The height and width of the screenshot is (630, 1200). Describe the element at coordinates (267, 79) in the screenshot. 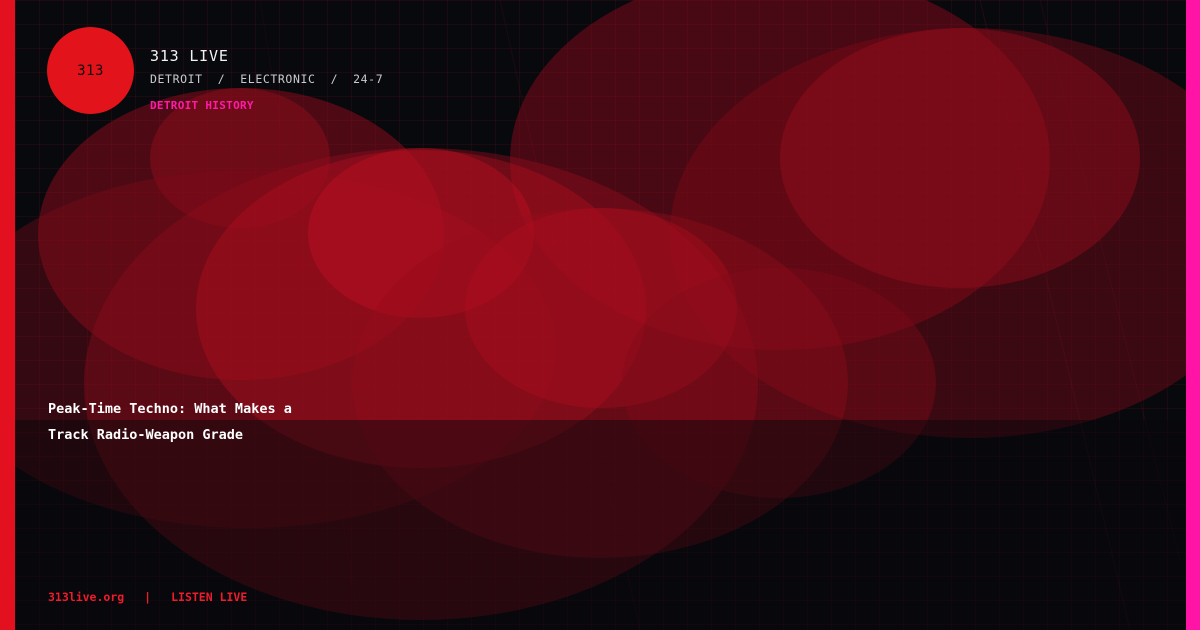

I see `brand-tagline: DETROIT / ELECTRONIC / 24-7` at that location.